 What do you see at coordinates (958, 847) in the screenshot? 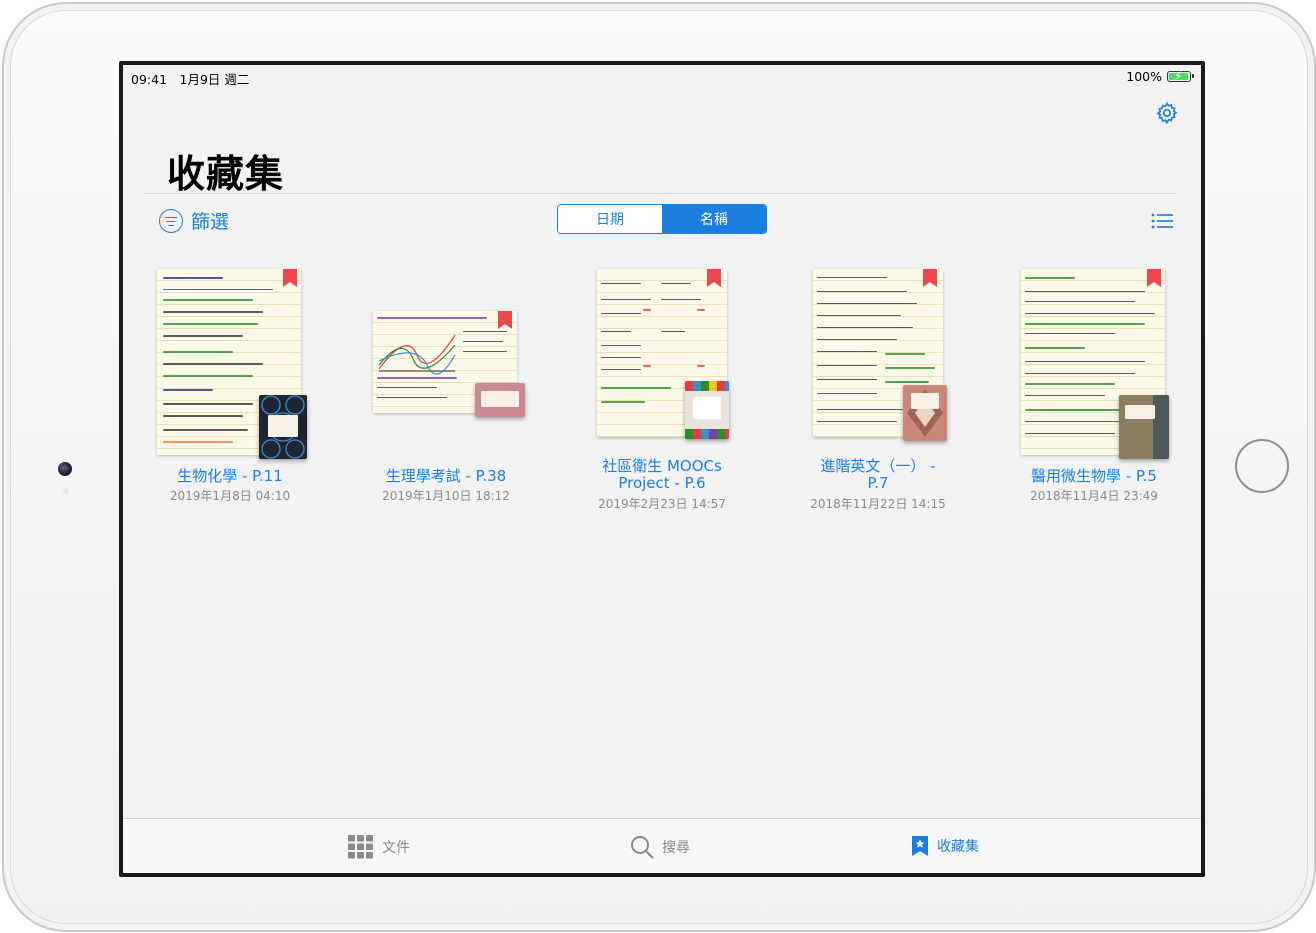
I see `tab-collections-label: 收藏集` at bounding box center [958, 847].